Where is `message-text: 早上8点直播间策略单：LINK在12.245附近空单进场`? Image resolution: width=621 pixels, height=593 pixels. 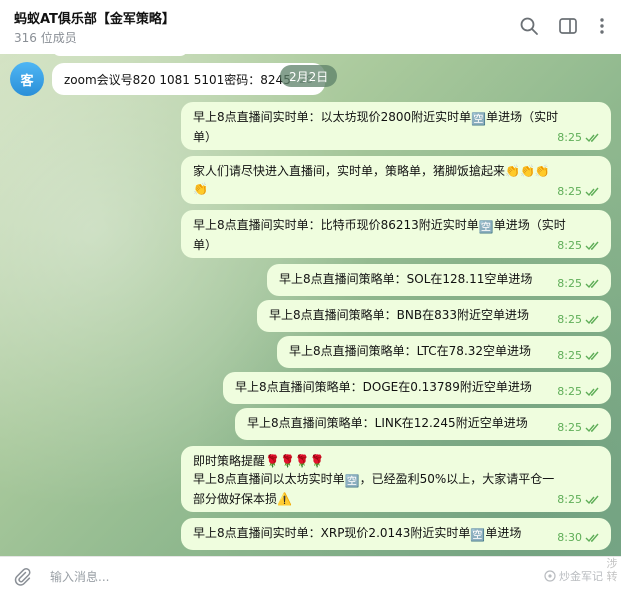
message-text: 早上8点直播间策略单：LINK在12.245附近空单进场 is located at coordinates (387, 423).